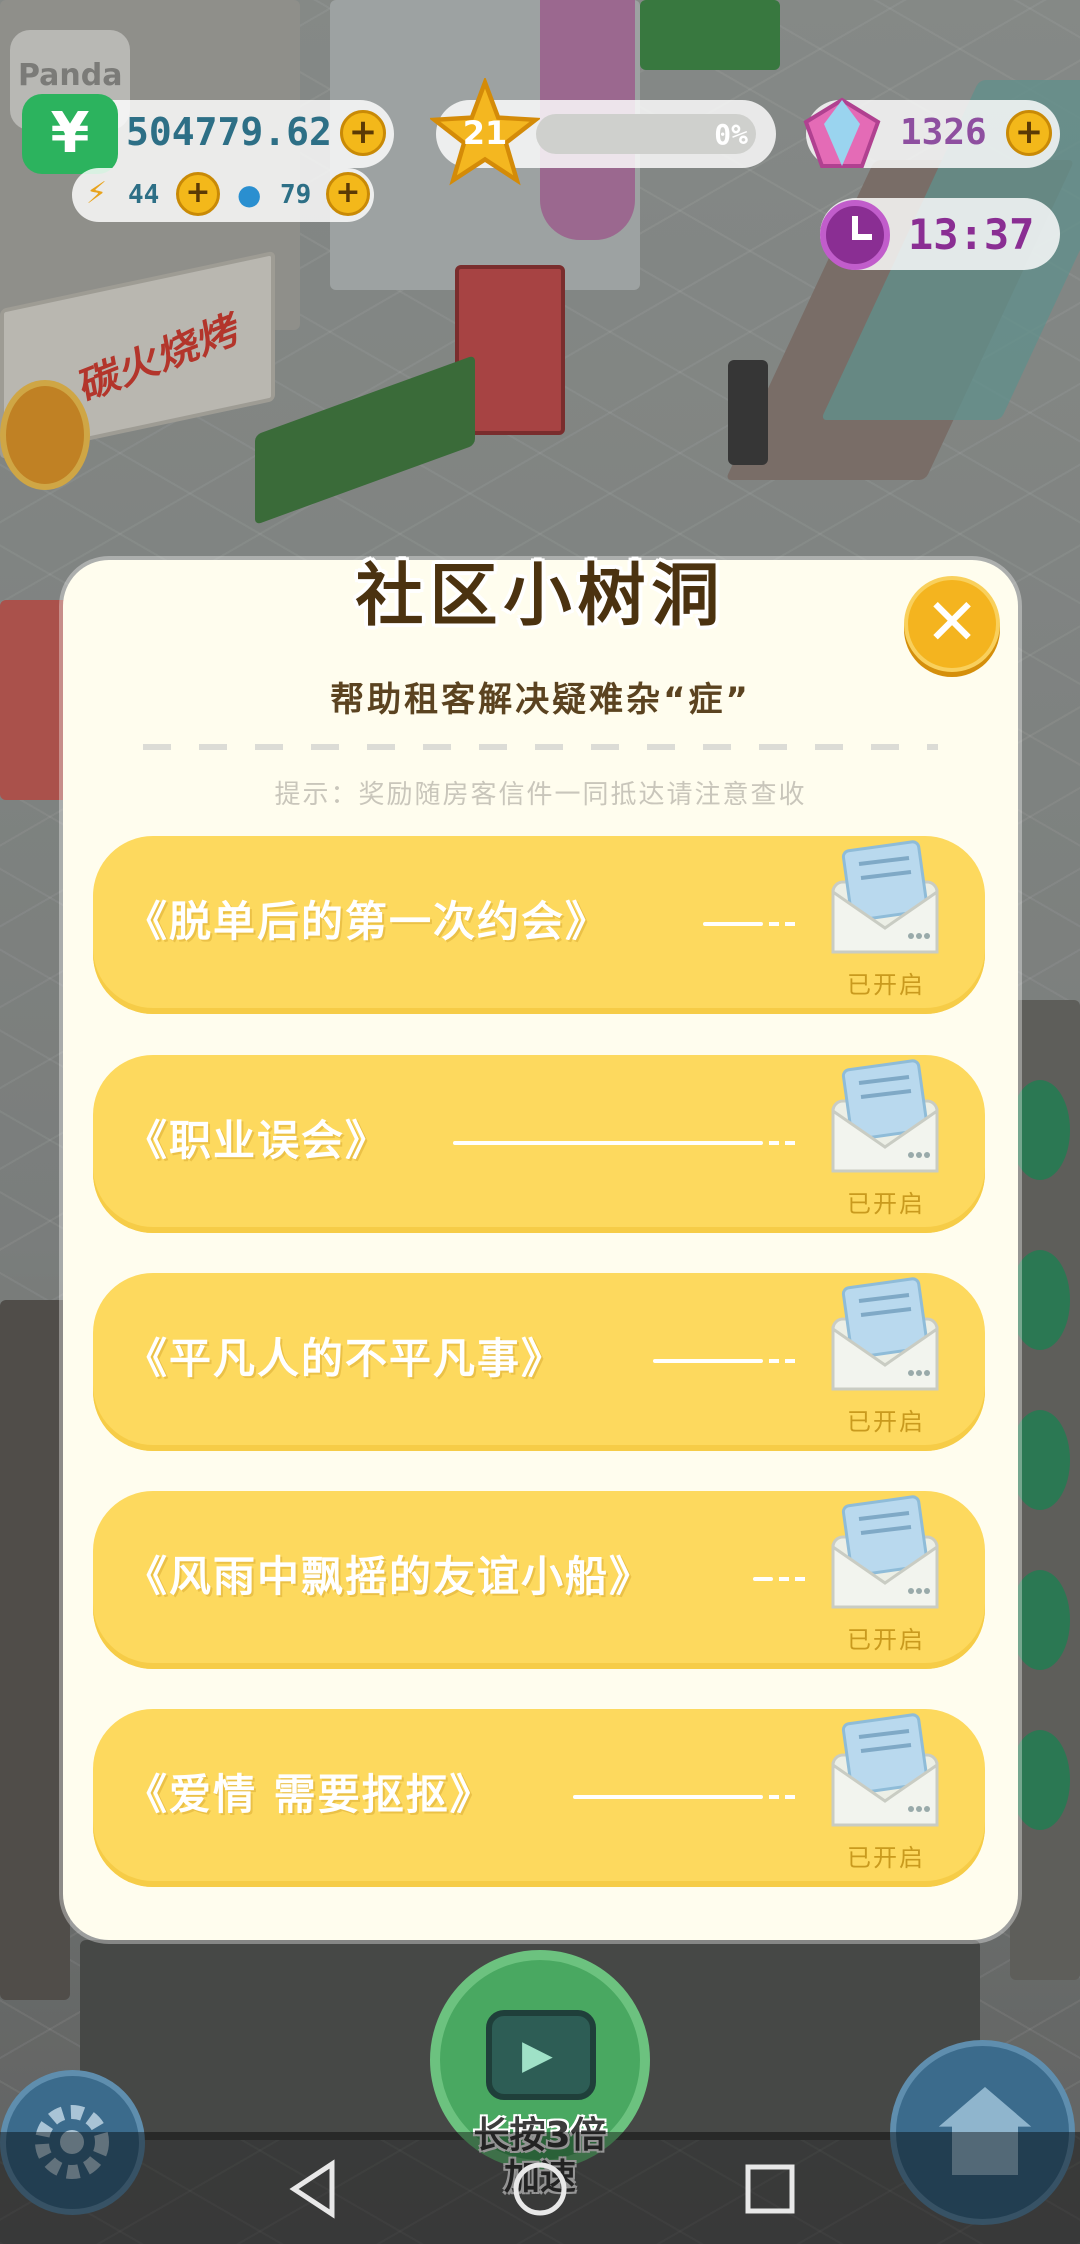 The height and width of the screenshot is (2244, 1080). I want to click on gem-bar: 1326 +, so click(931, 132).